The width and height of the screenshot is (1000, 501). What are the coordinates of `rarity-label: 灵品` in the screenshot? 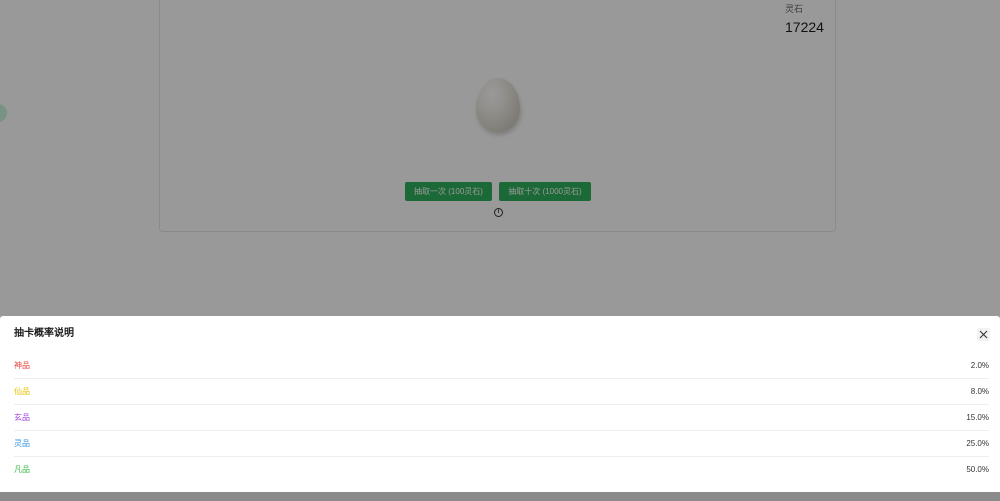 It's located at (22, 443).